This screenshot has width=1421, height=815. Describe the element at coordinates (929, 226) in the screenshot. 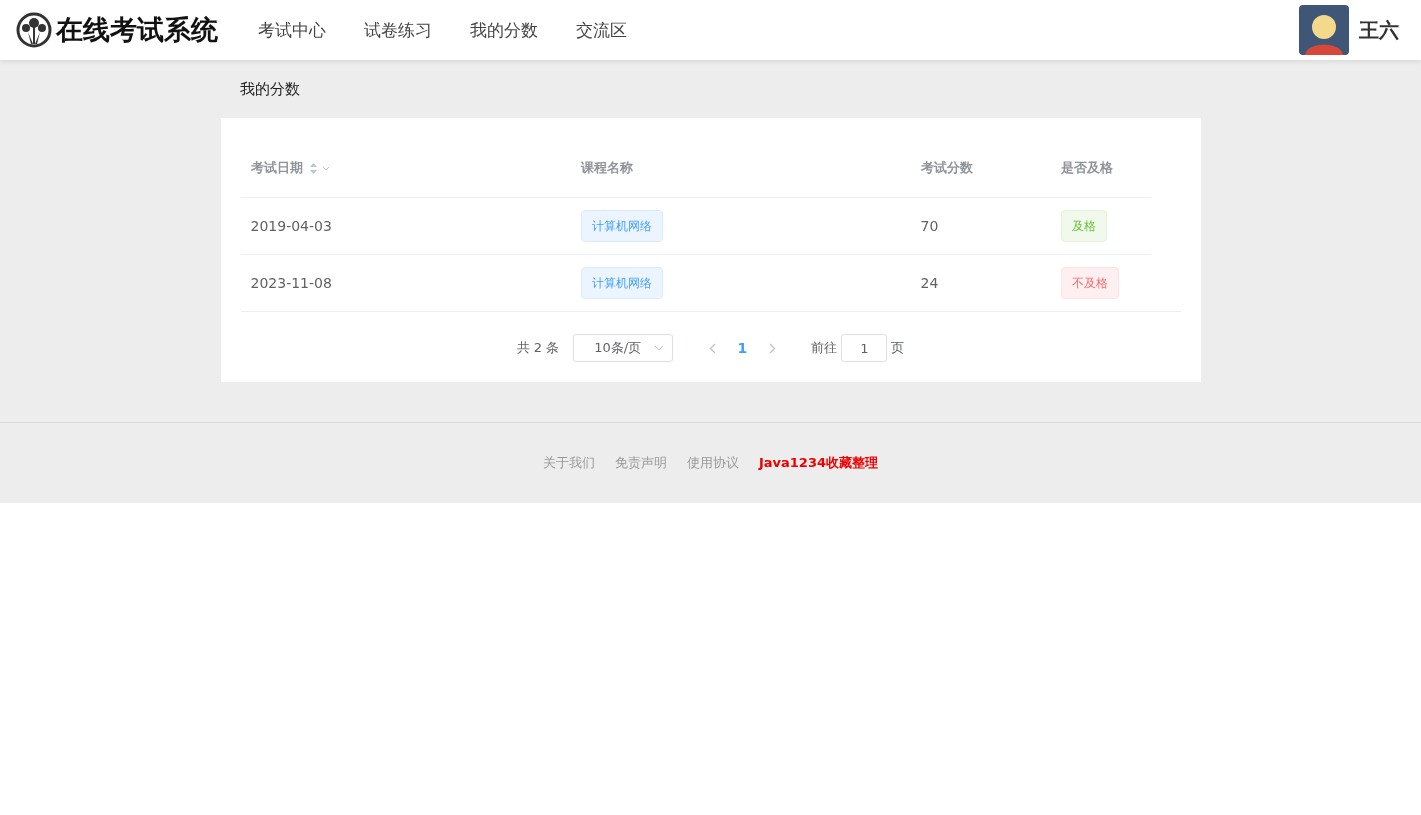

I see `score-cell: 70` at that location.